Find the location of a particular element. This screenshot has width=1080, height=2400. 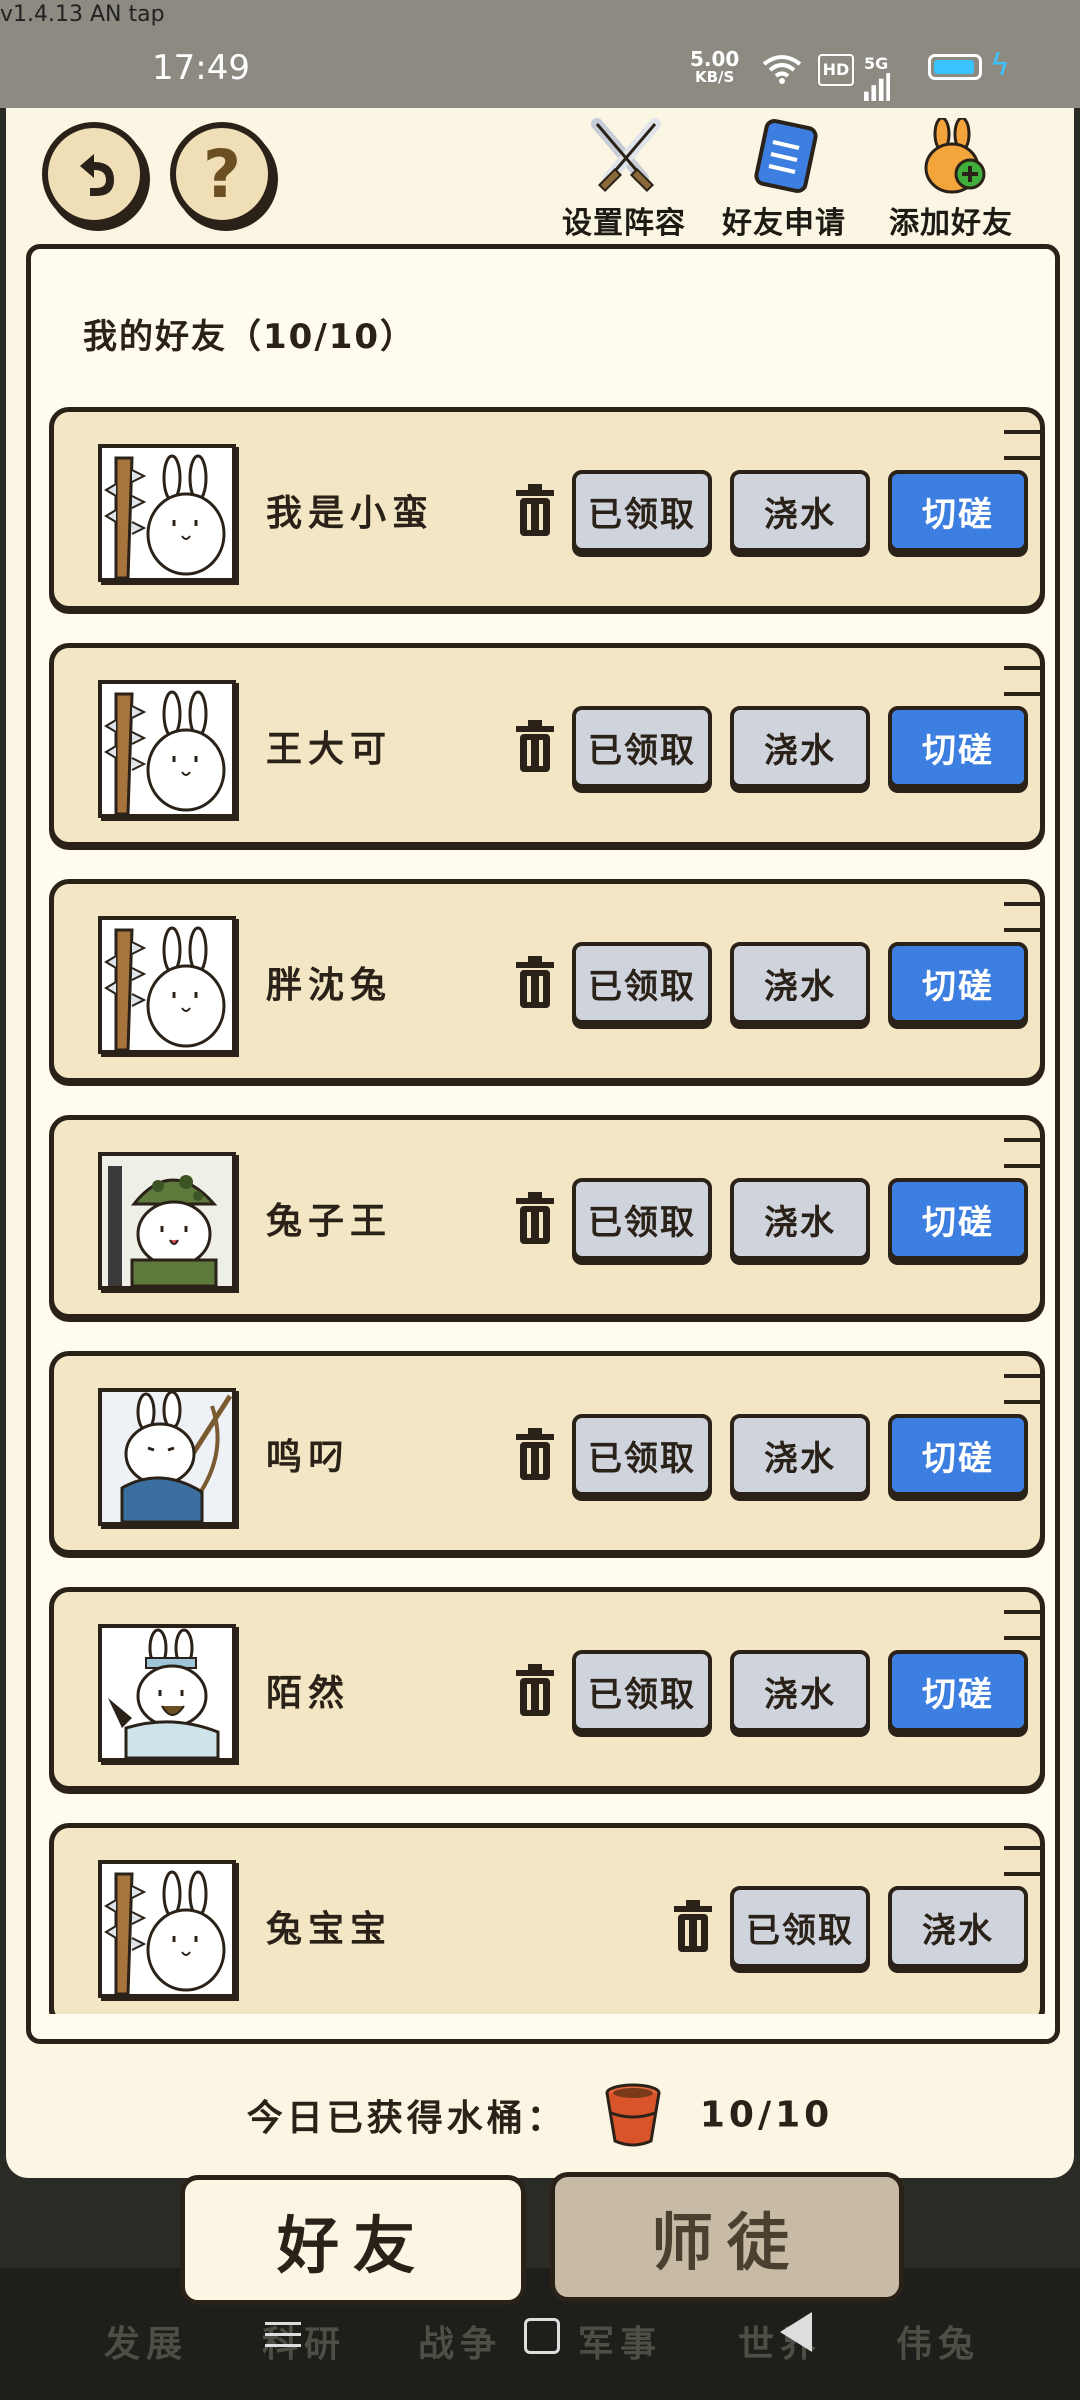

friend-row: 兔宝宝 已领取 浇水 is located at coordinates (547, 1918).